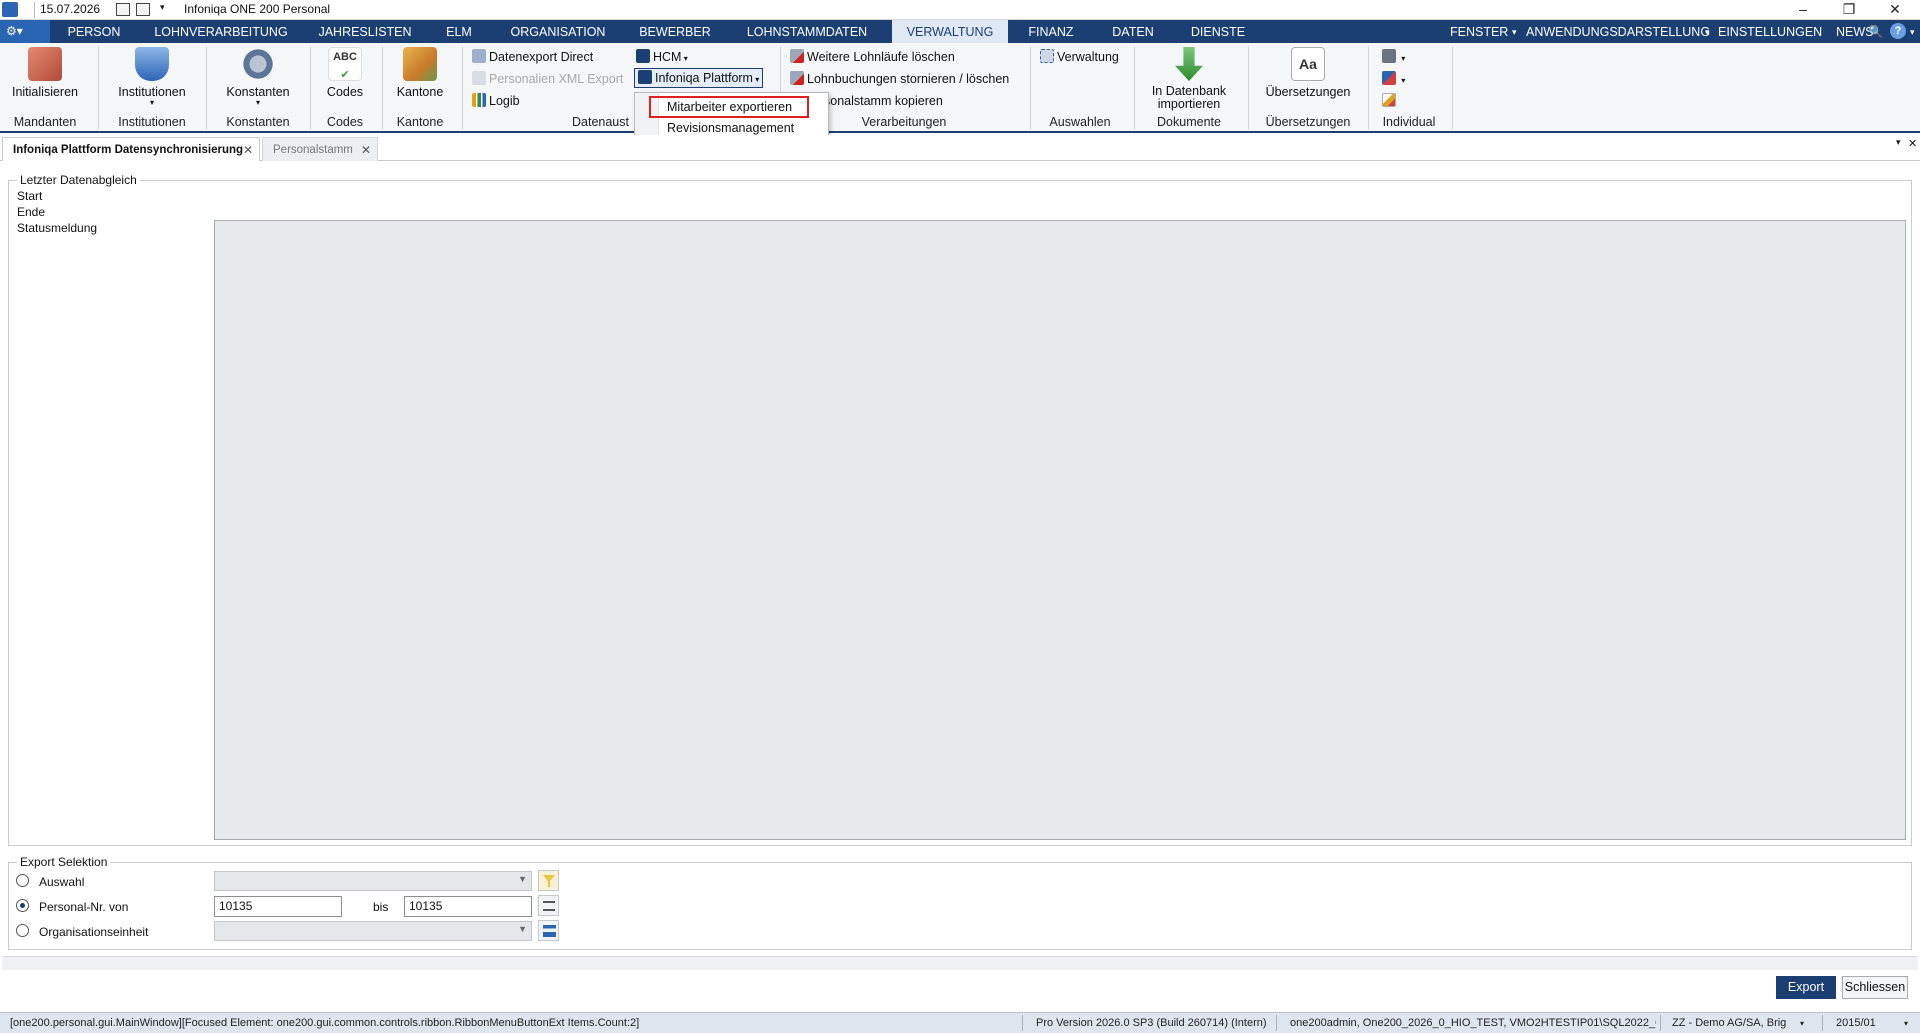 Image resolution: width=1920 pixels, height=1033 pixels. I want to click on print-dropdown-icon: ▾, so click(1402, 58).